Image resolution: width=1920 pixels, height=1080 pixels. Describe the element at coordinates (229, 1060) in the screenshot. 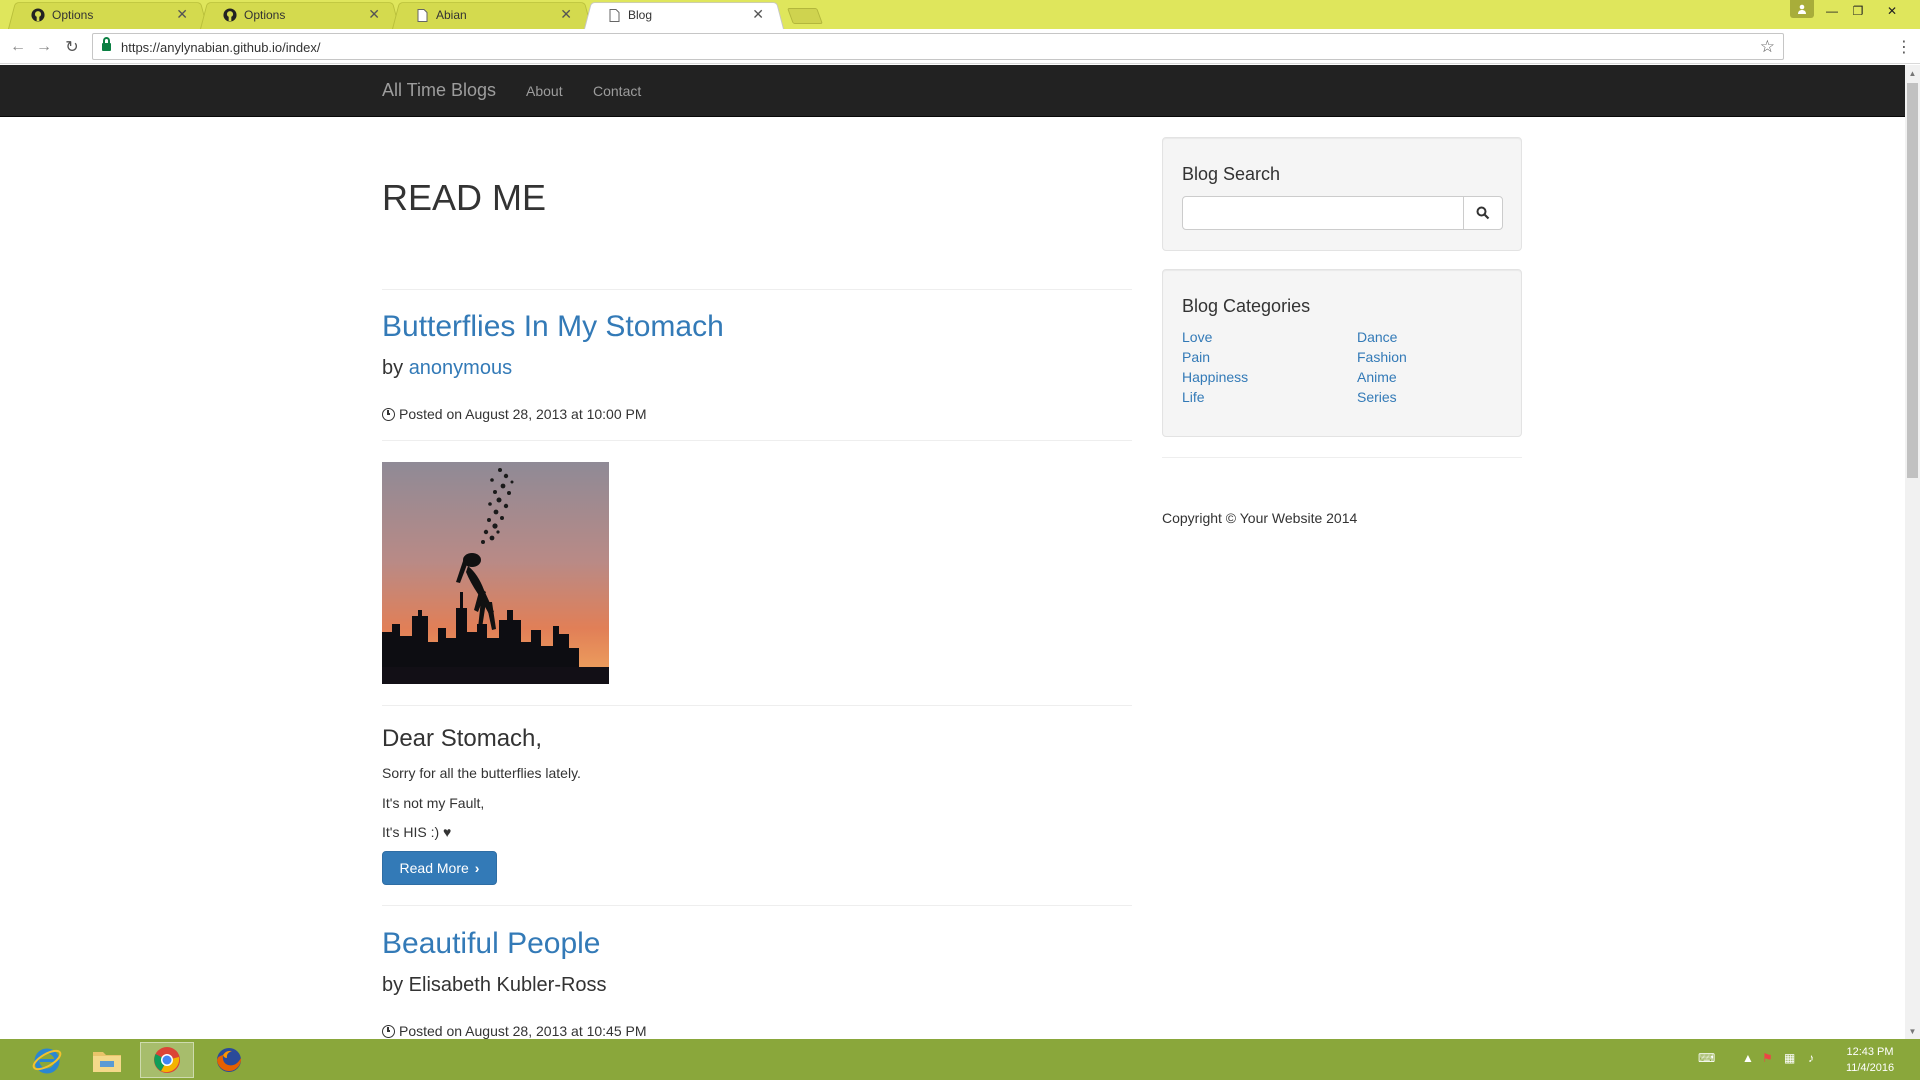

I see `firefox-icon` at that location.